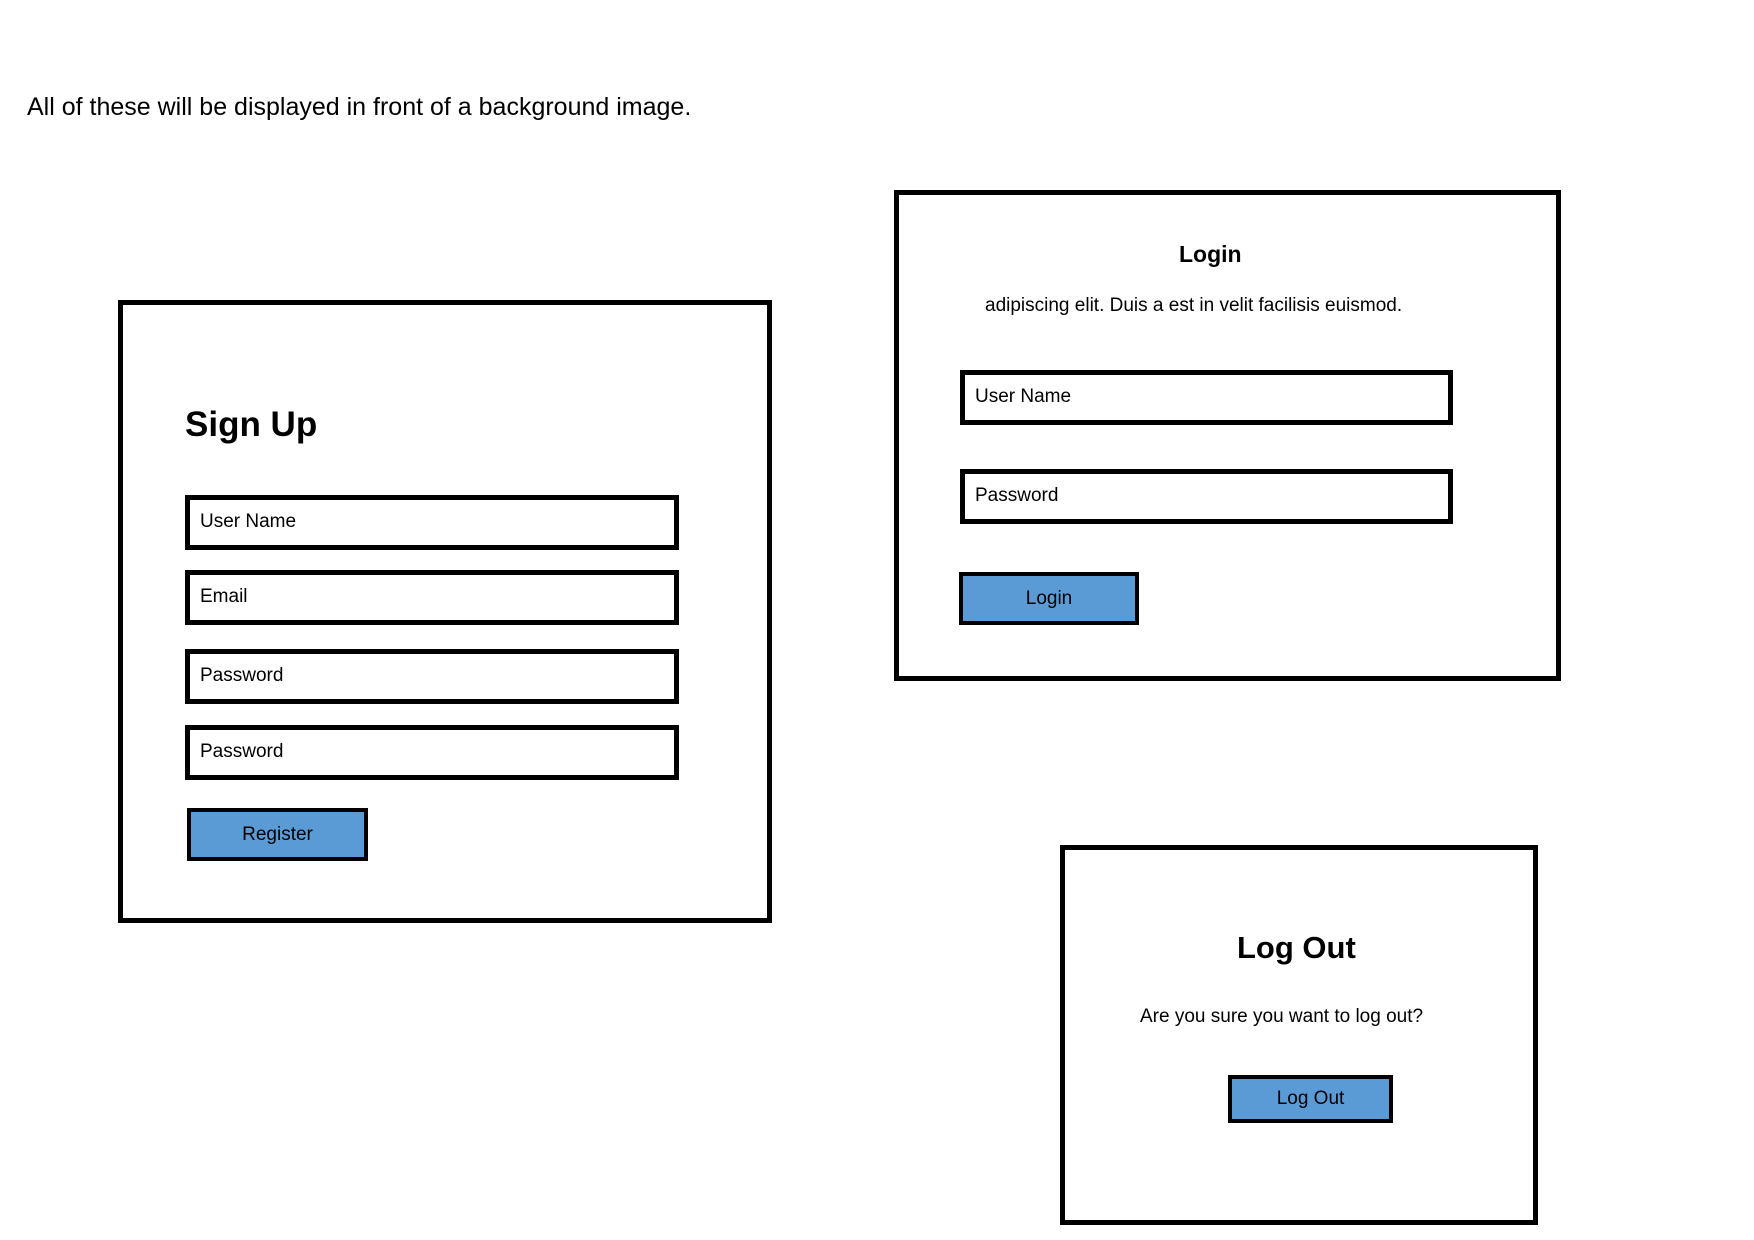 The width and height of the screenshot is (1754, 1240). What do you see at coordinates (1206, 397) in the screenshot?
I see `login-username-field: User Name` at bounding box center [1206, 397].